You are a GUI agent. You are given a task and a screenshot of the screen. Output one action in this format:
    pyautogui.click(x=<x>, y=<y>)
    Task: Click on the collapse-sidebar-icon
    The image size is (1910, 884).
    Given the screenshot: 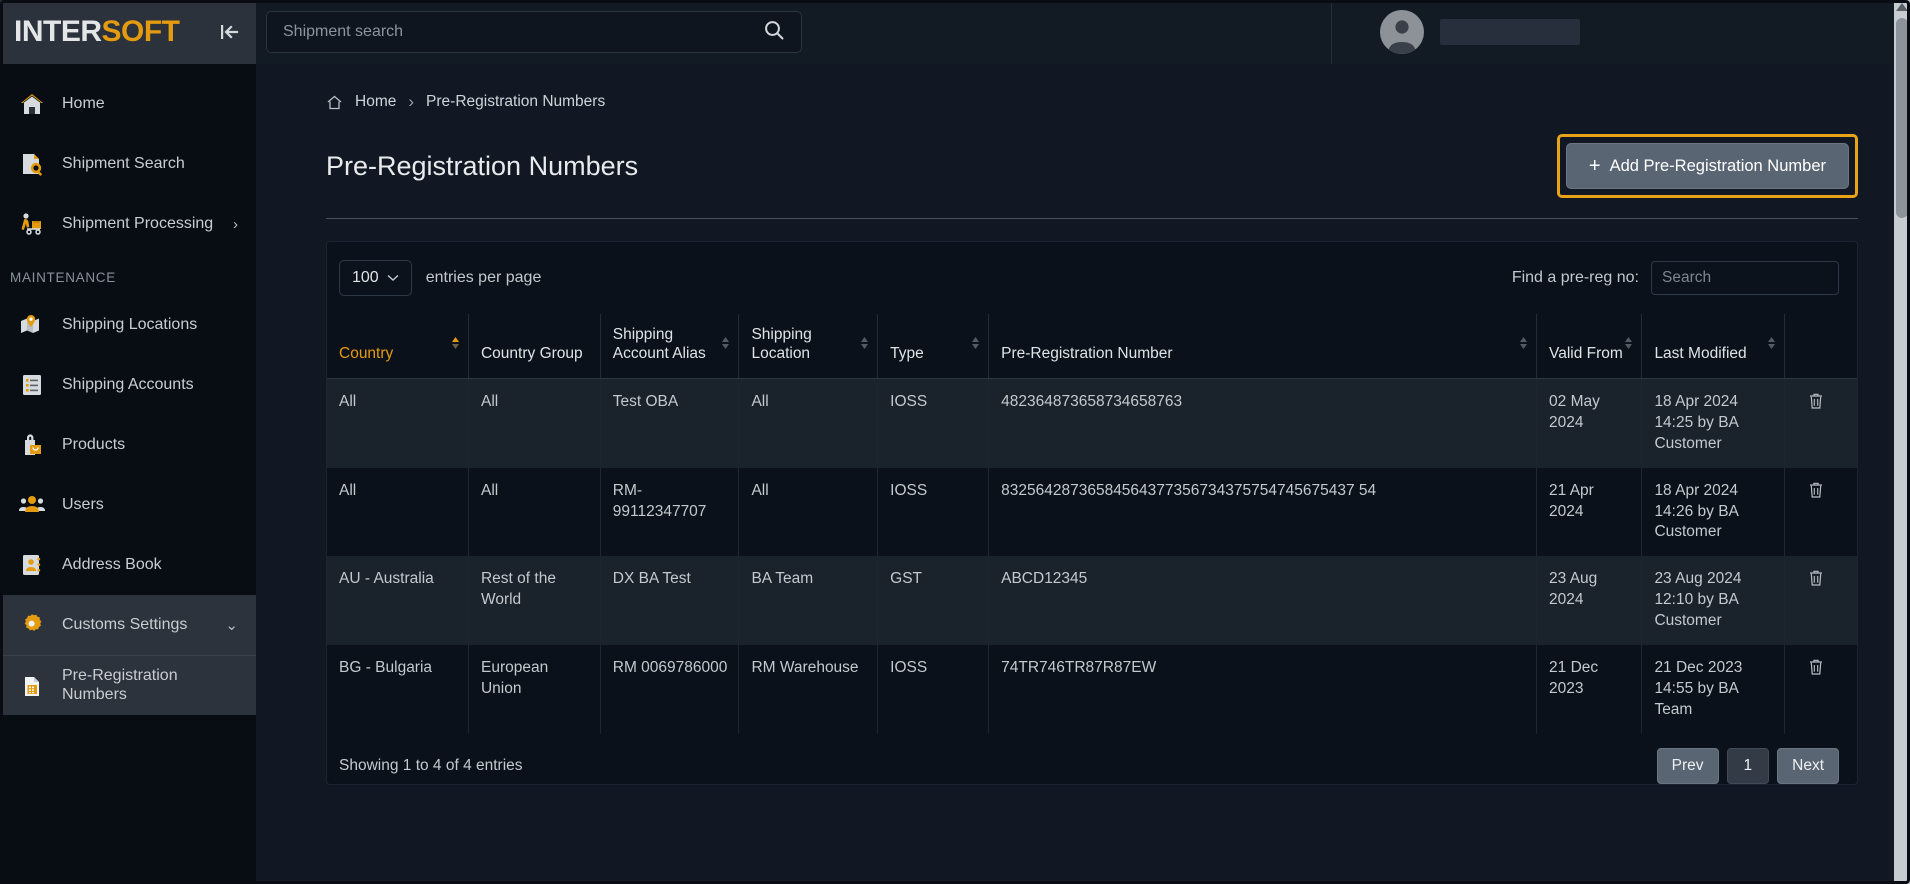 What is the action you would take?
    pyautogui.click(x=229, y=32)
    